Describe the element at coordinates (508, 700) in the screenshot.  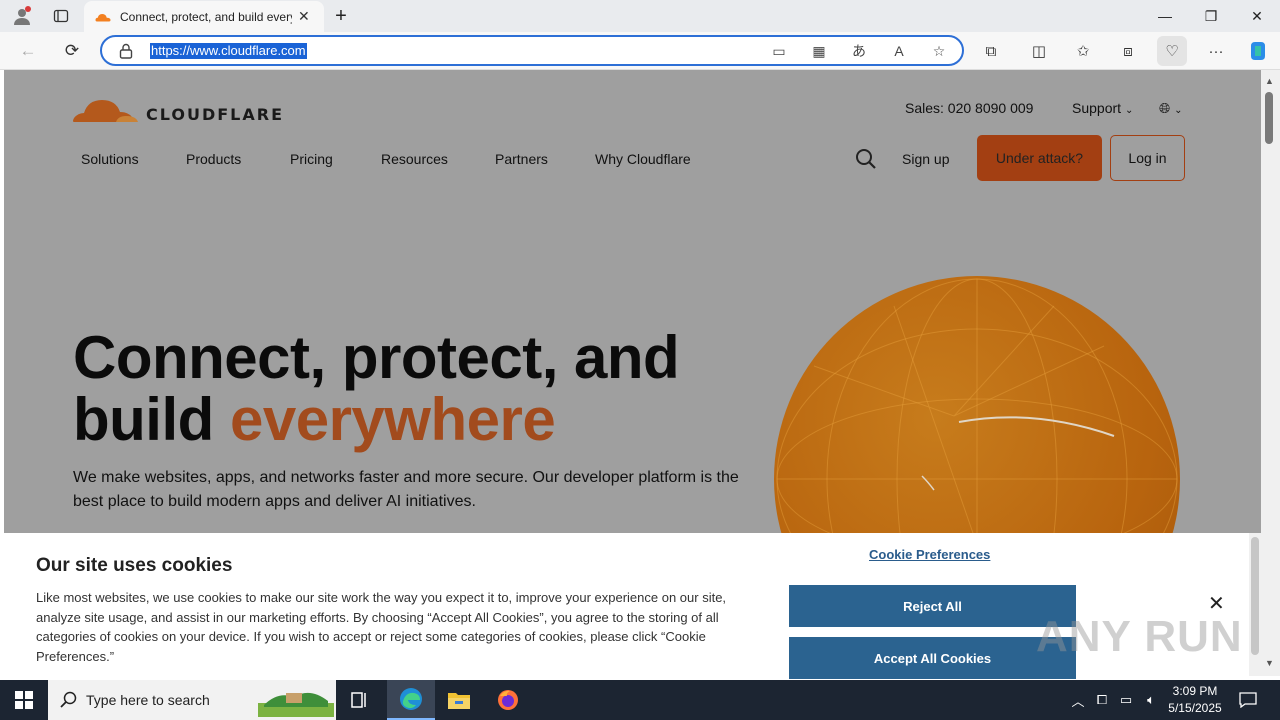
I see `firefox-icon` at that location.